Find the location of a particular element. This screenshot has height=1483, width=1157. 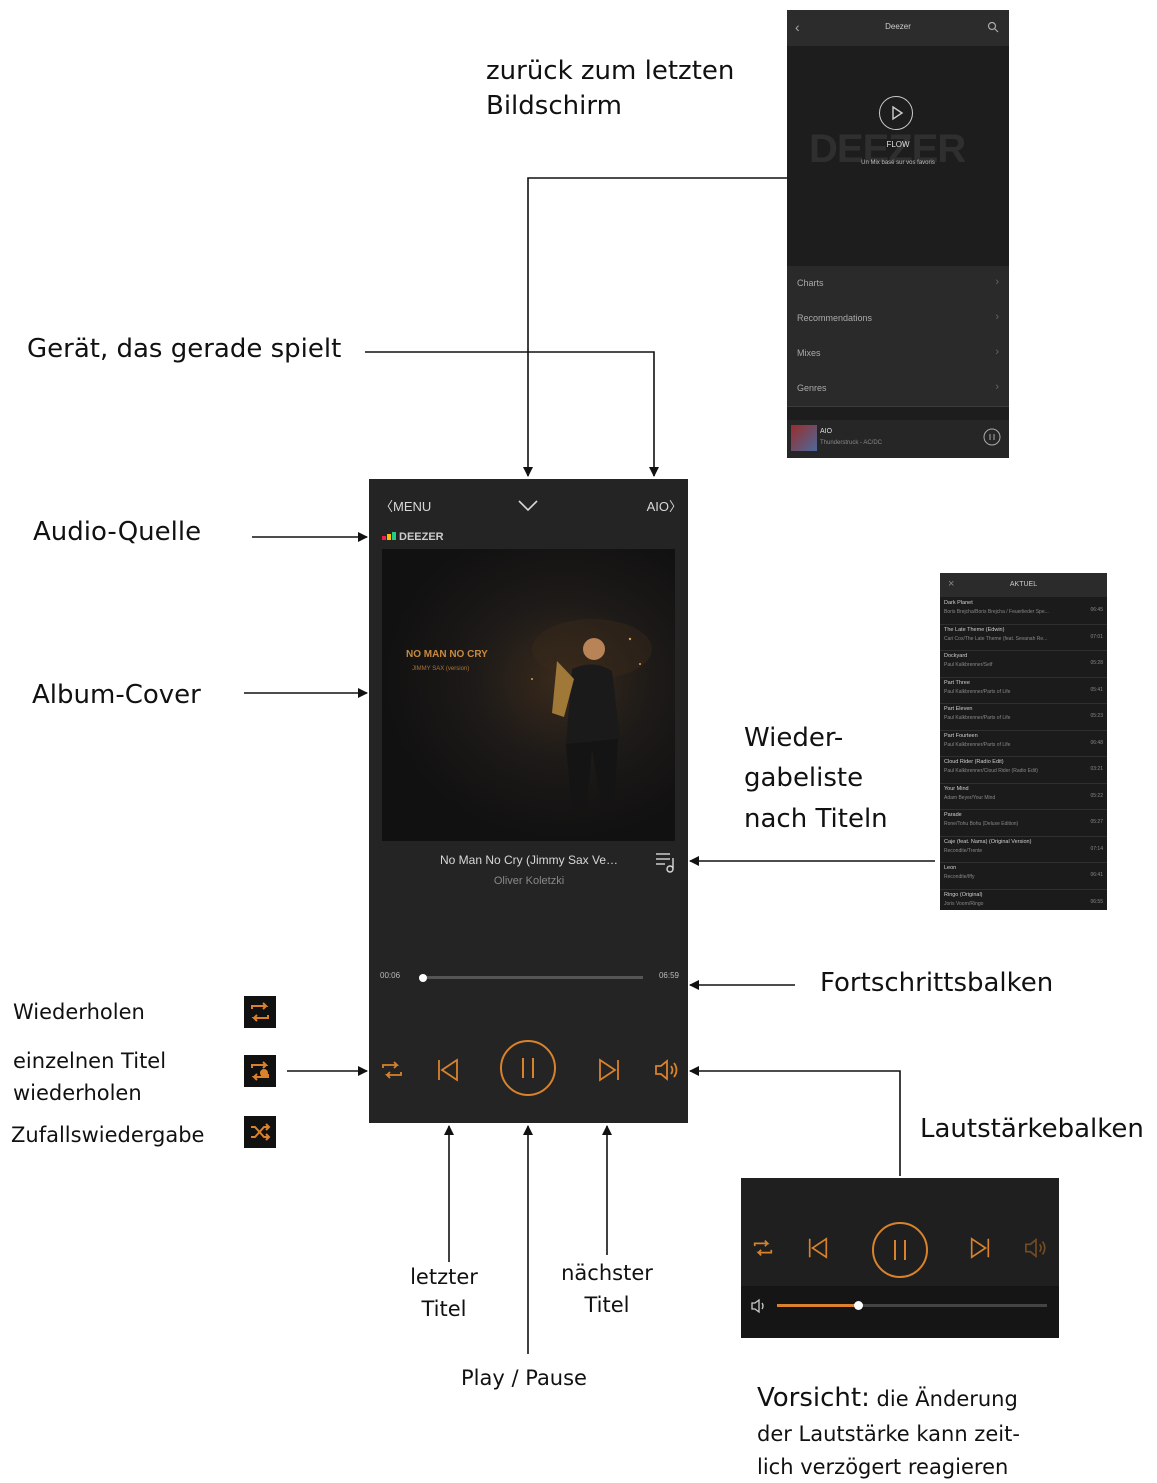

repeat-button is located at coordinates (392, 1072).